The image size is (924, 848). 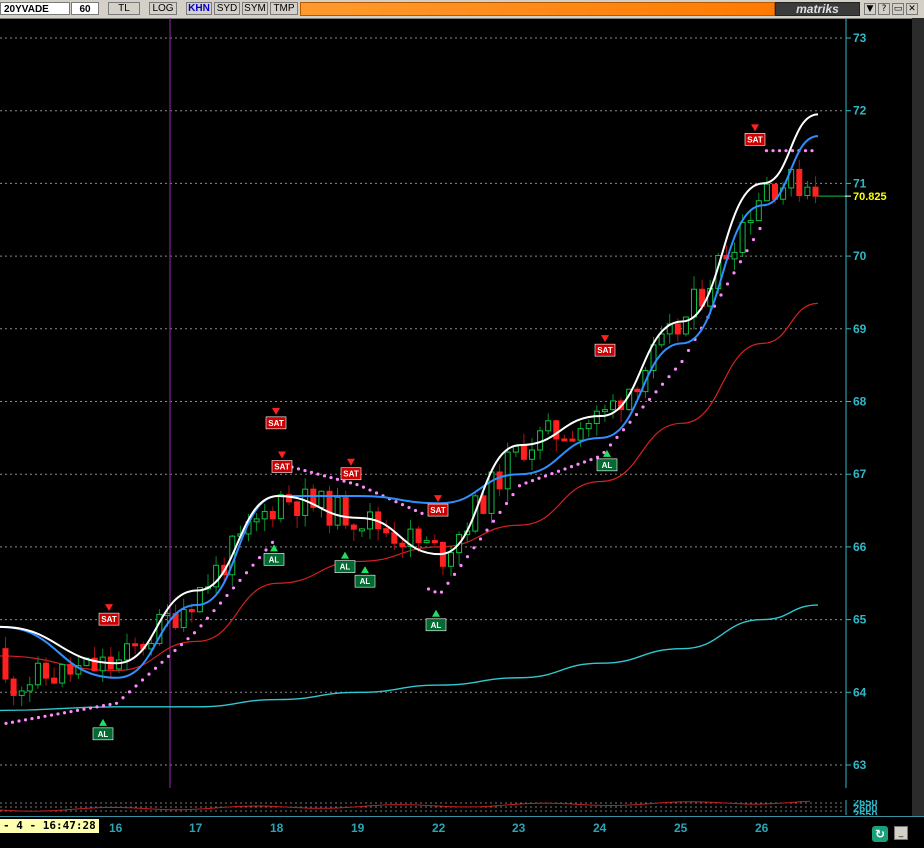 What do you see at coordinates (870, 9) in the screenshot?
I see `chevron-down-icon: ▼` at bounding box center [870, 9].